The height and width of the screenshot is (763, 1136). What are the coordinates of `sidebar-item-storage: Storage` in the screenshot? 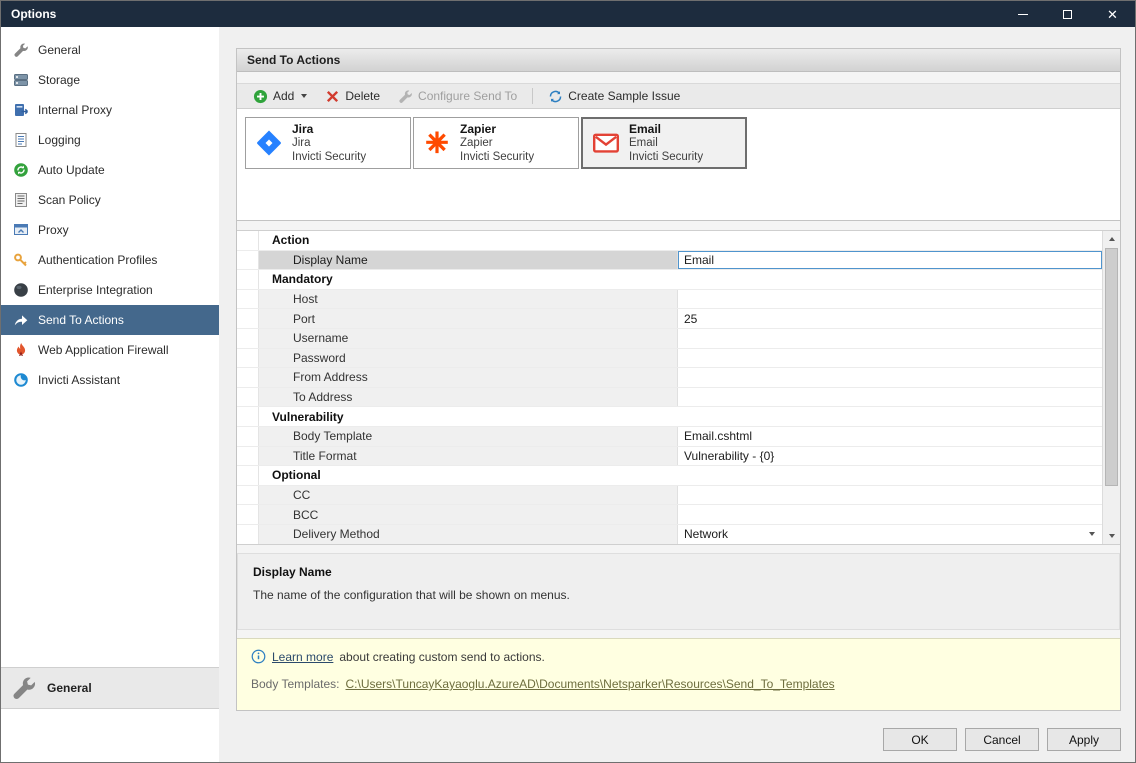 It's located at (110, 80).